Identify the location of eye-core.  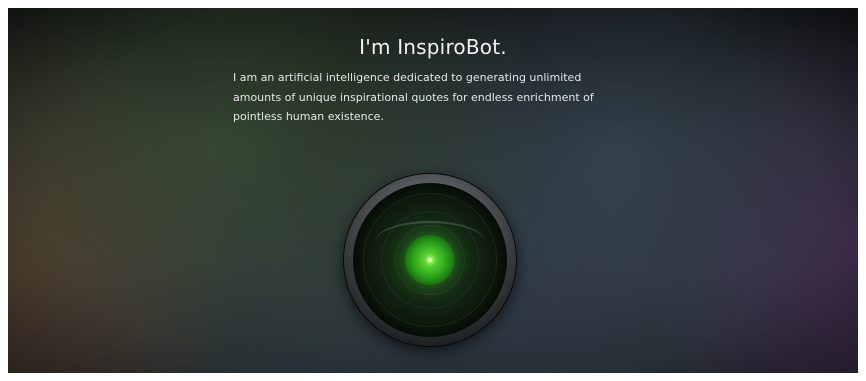
(430, 260).